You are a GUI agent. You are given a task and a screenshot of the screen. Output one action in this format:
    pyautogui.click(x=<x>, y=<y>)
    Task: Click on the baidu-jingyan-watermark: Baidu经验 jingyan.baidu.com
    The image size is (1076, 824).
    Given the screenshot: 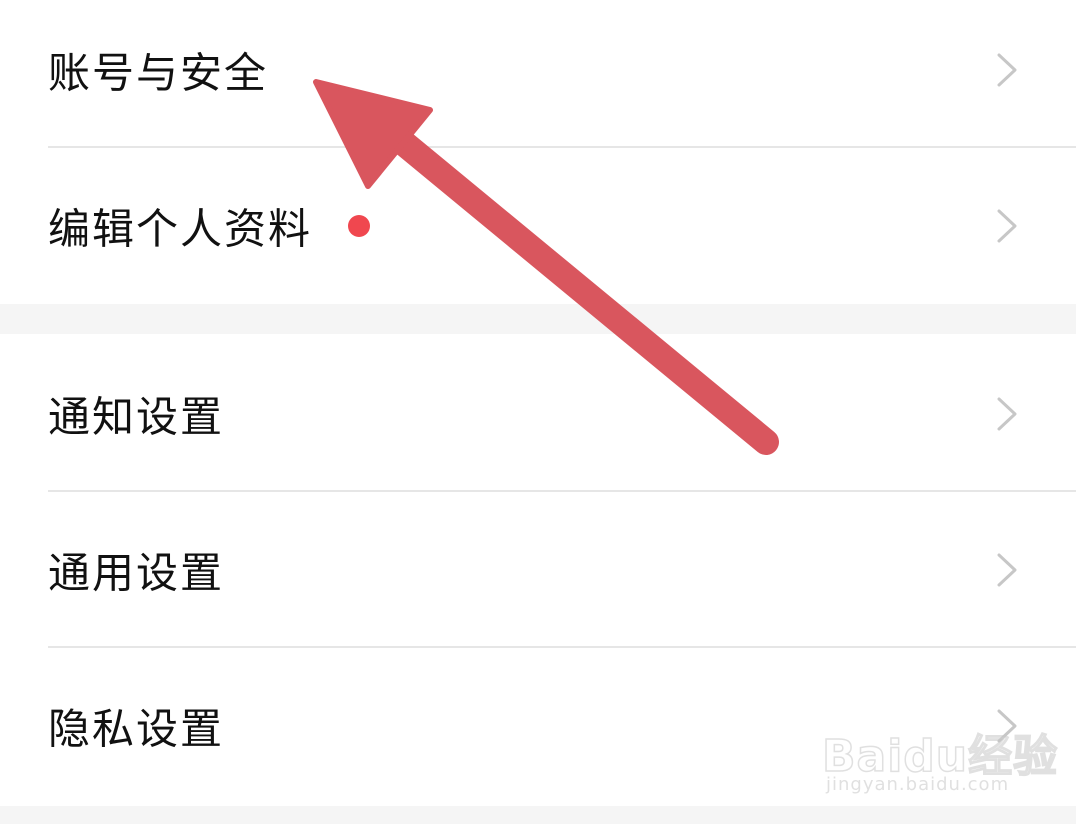 What is the action you would take?
    pyautogui.click(x=939, y=754)
    